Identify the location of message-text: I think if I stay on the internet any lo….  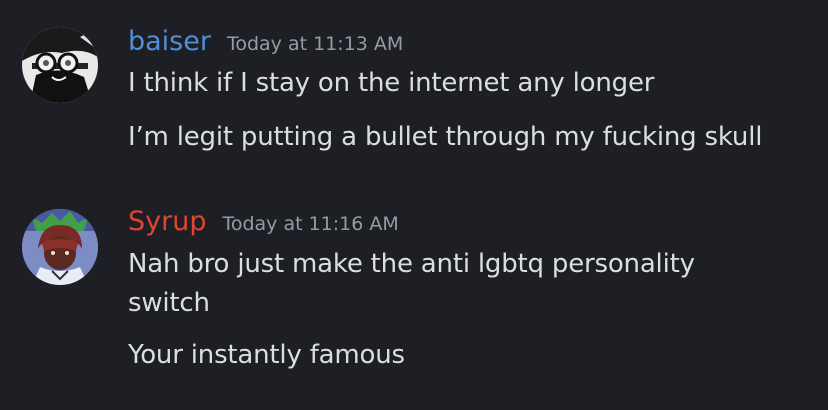
(391, 83).